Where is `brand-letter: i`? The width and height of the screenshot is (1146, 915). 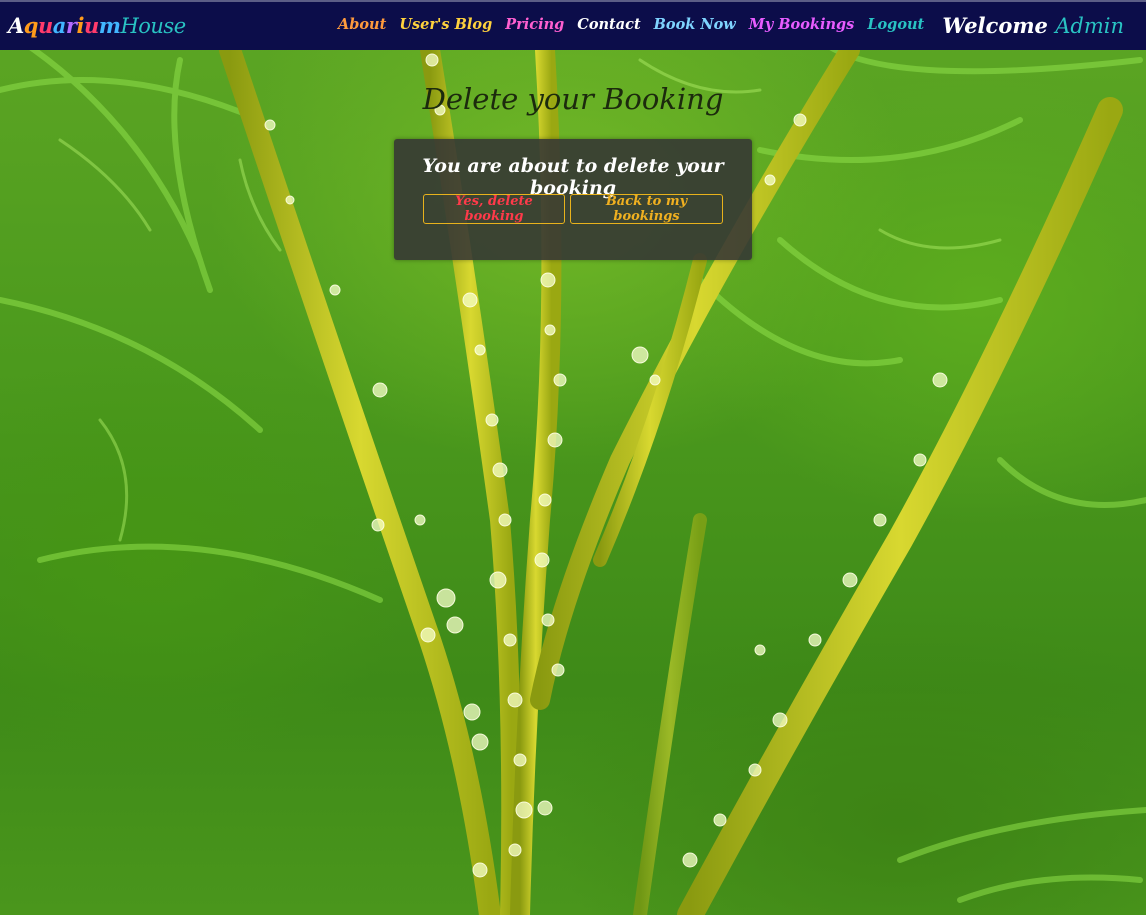
brand-letter: i is located at coordinates (80, 25).